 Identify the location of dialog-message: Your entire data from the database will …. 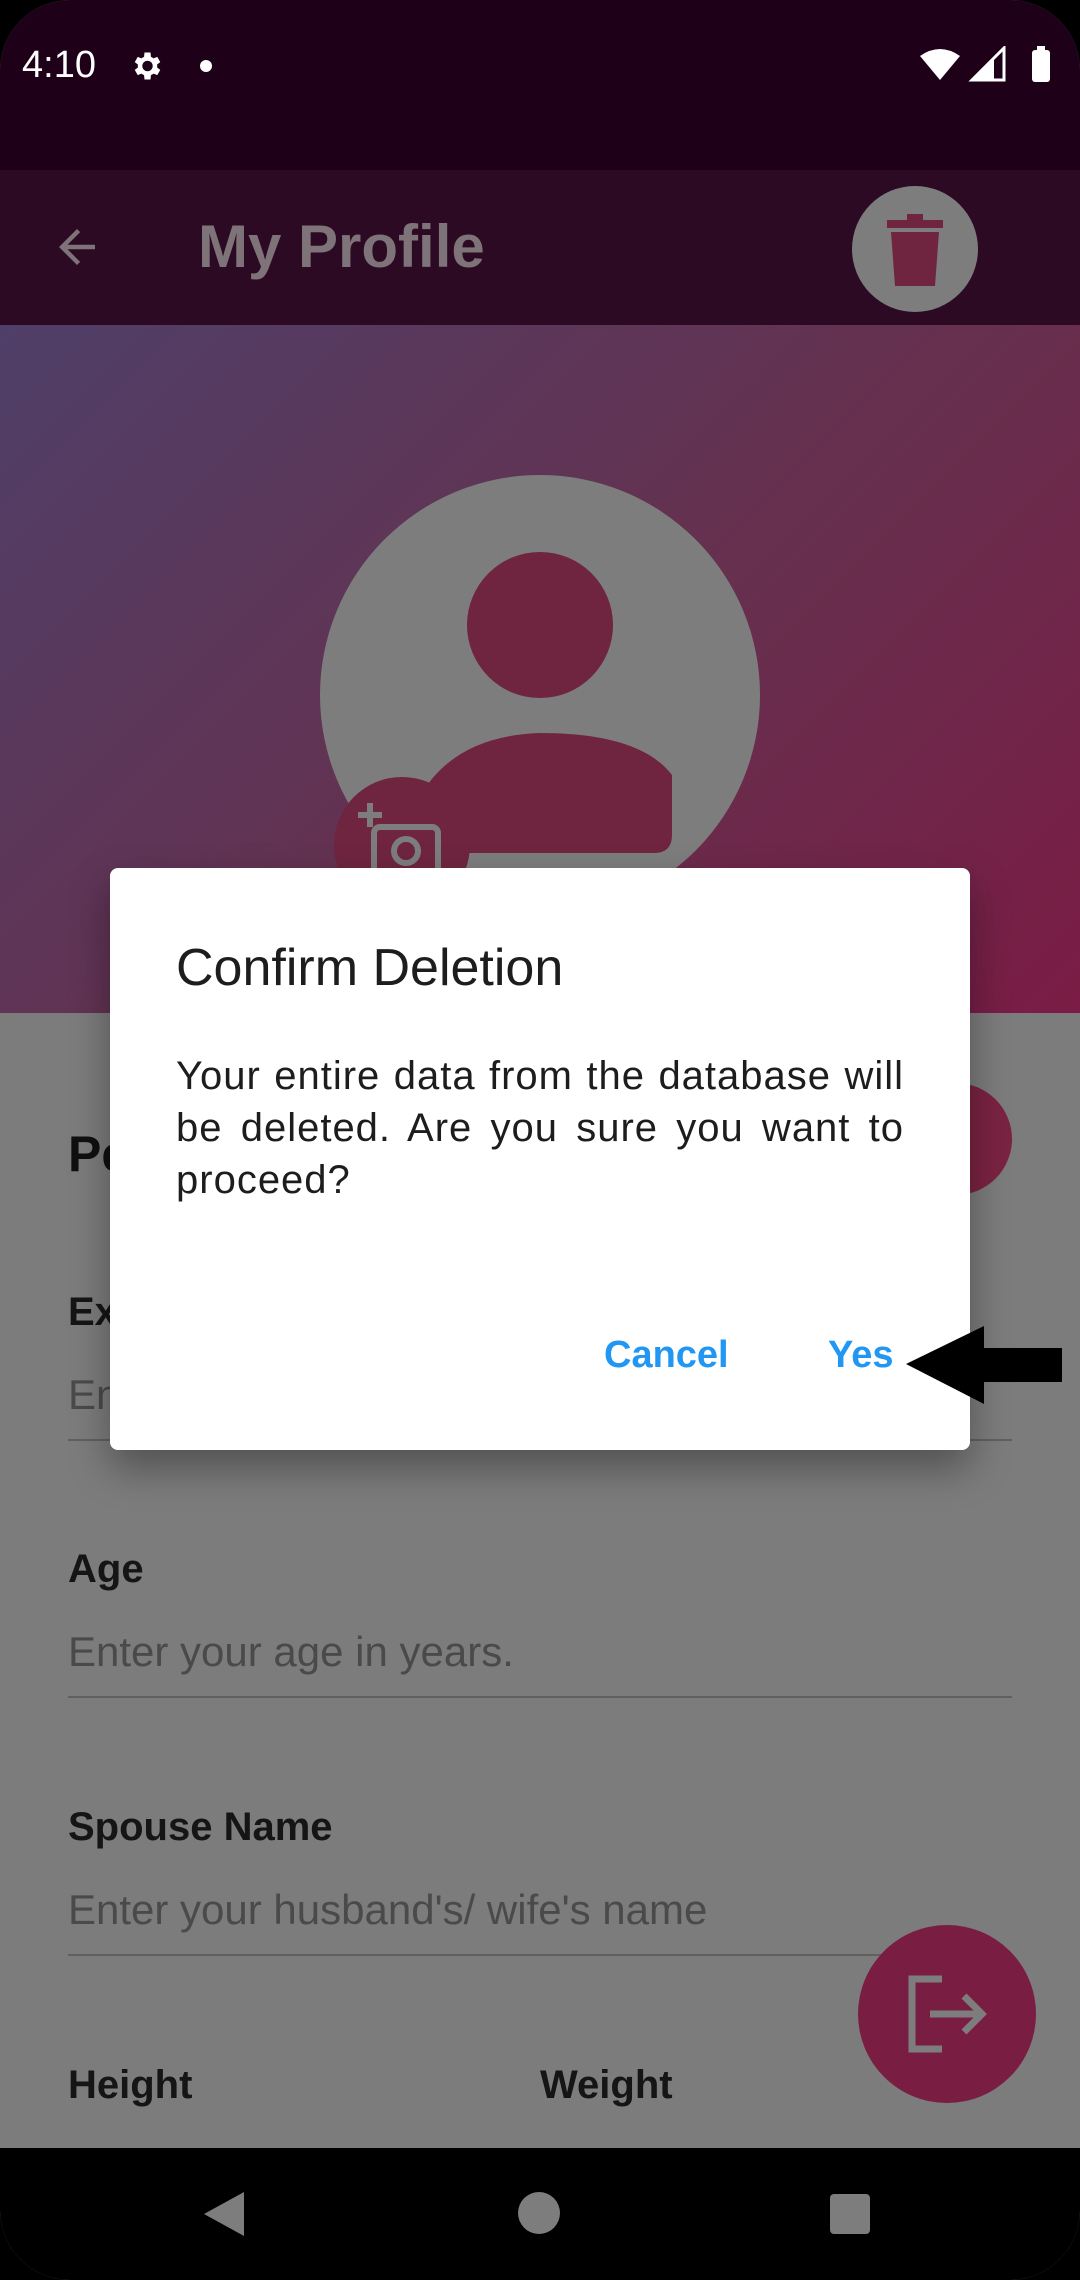
(540, 1128).